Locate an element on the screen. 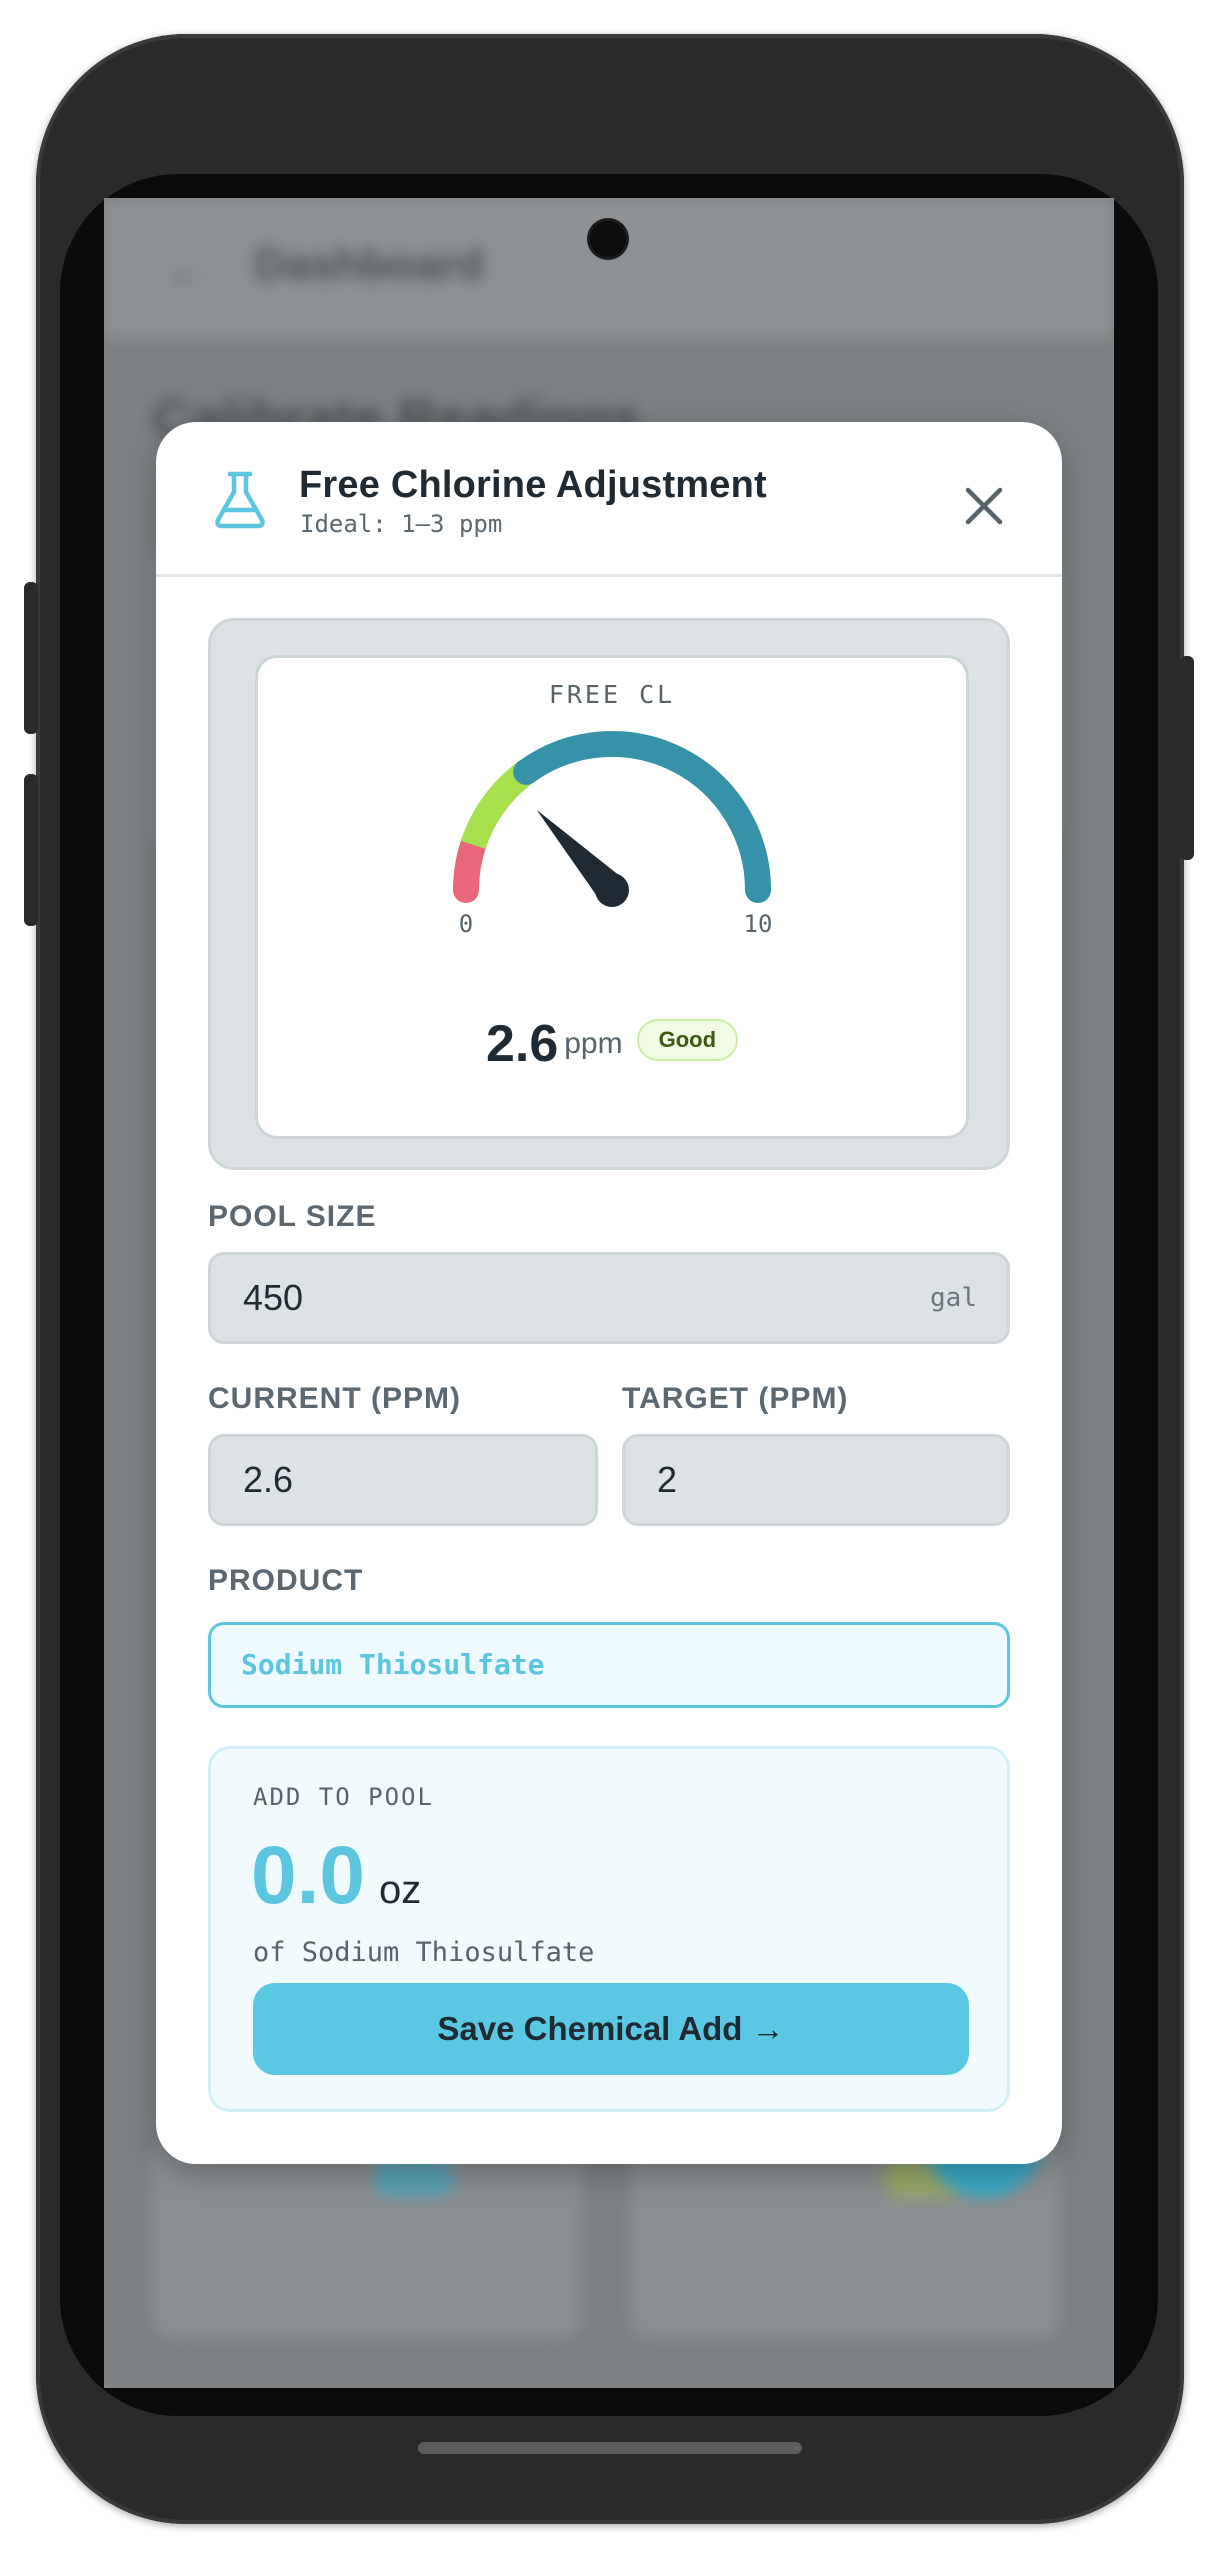 The width and height of the screenshot is (1218, 2560). status-badge: Good is located at coordinates (687, 1040).